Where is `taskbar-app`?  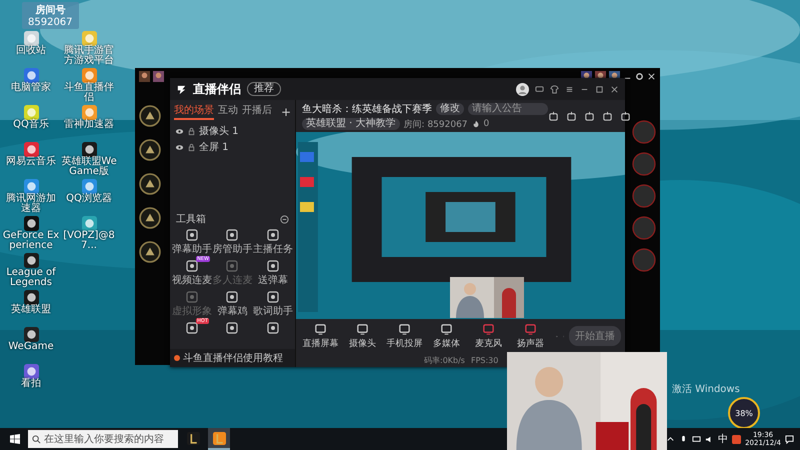 taskbar-app is located at coordinates (219, 439).